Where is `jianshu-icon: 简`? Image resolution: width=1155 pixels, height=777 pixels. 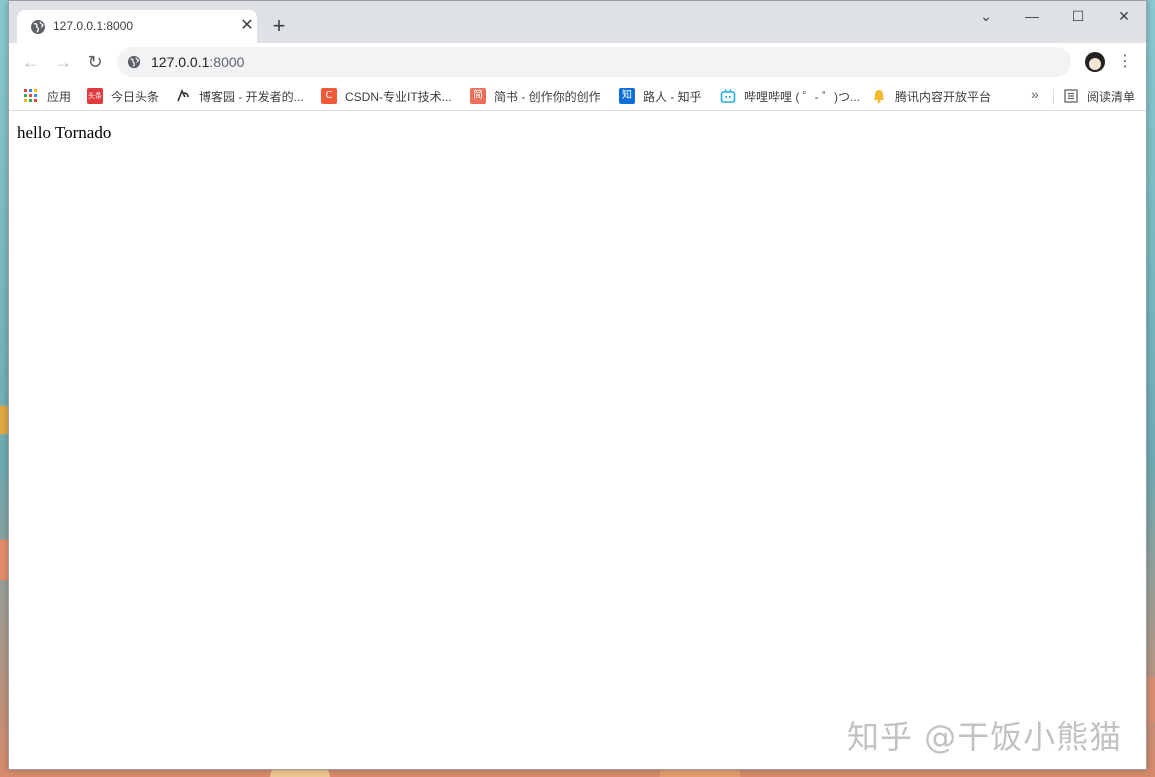 jianshu-icon: 简 is located at coordinates (478, 96).